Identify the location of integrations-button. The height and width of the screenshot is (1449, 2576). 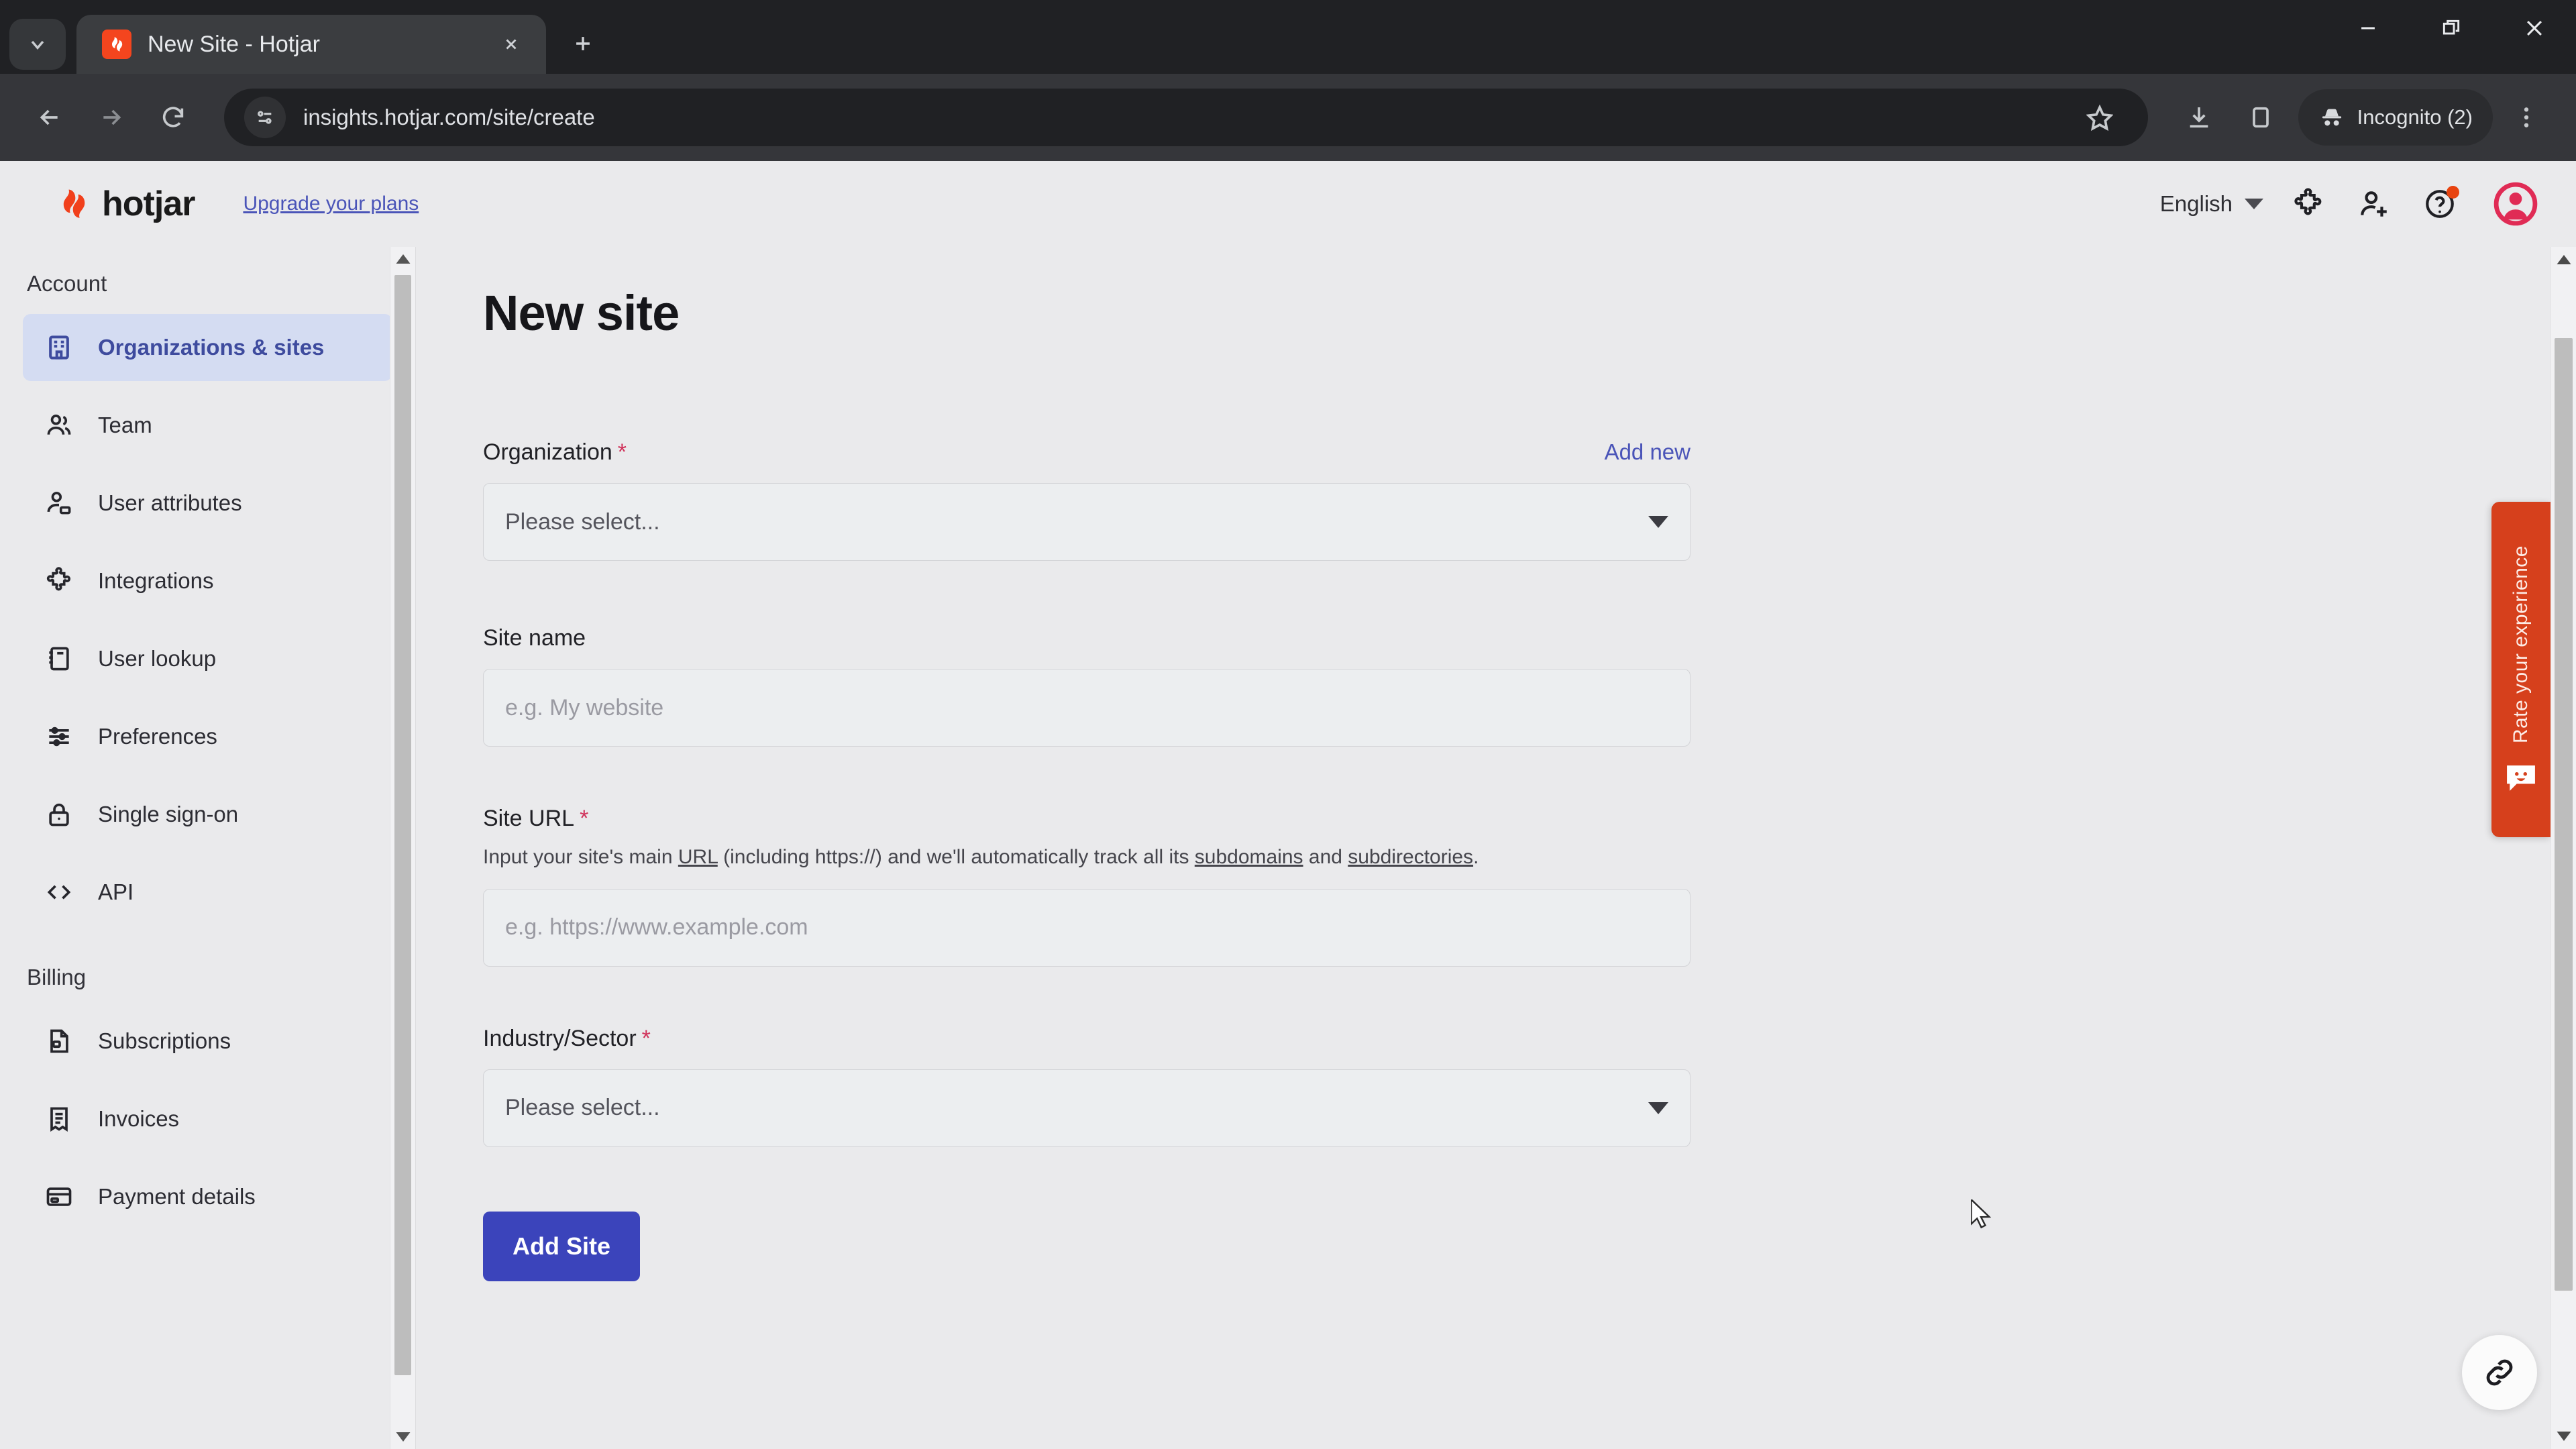
(2308, 204).